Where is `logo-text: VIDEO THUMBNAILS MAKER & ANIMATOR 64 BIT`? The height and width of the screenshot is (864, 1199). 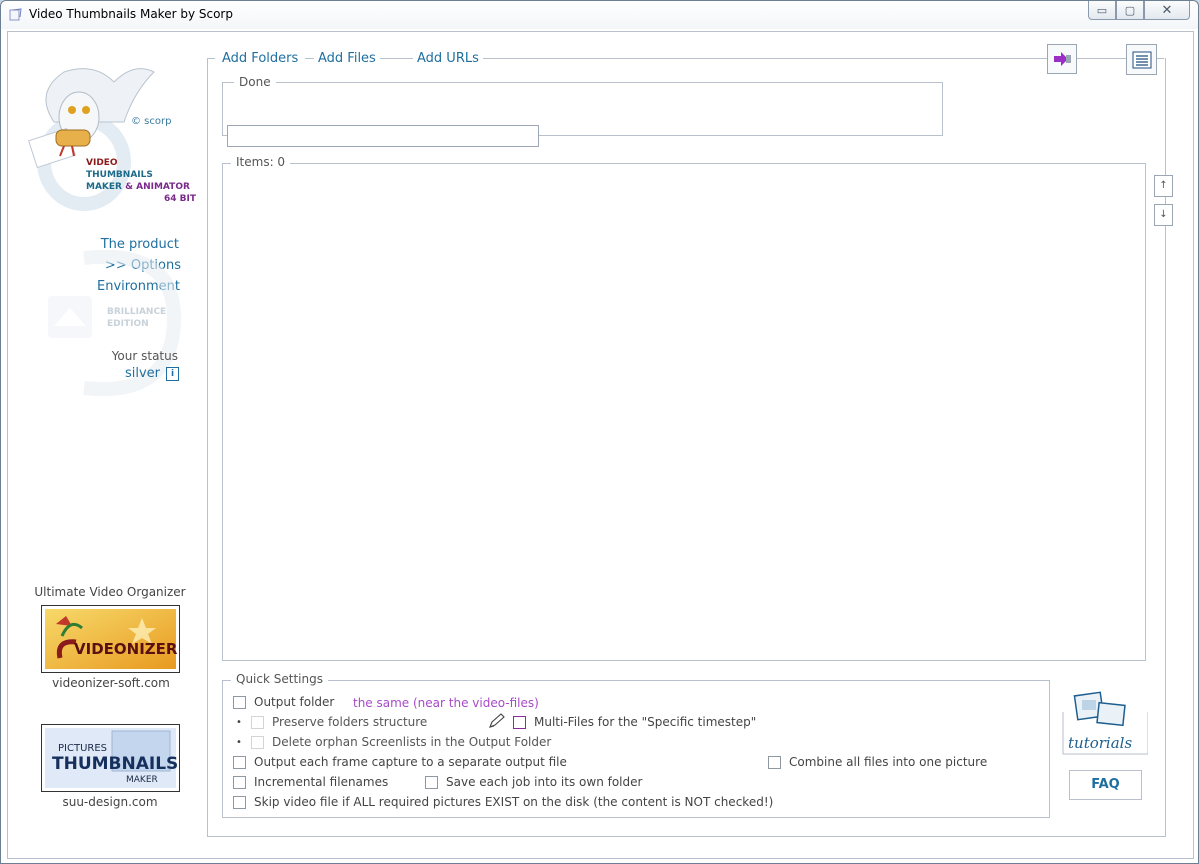 logo-text: VIDEO THUMBNAILS MAKER & ANIMATOR 64 BIT is located at coordinates (141, 181).